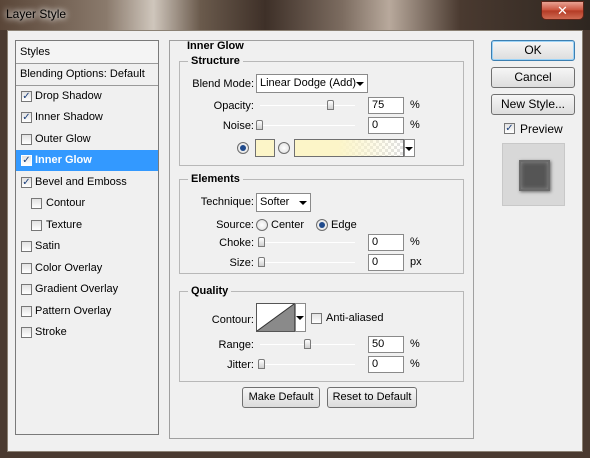 The width and height of the screenshot is (590, 458). Describe the element at coordinates (64, 224) in the screenshot. I see `style-item-label: Texture` at that location.